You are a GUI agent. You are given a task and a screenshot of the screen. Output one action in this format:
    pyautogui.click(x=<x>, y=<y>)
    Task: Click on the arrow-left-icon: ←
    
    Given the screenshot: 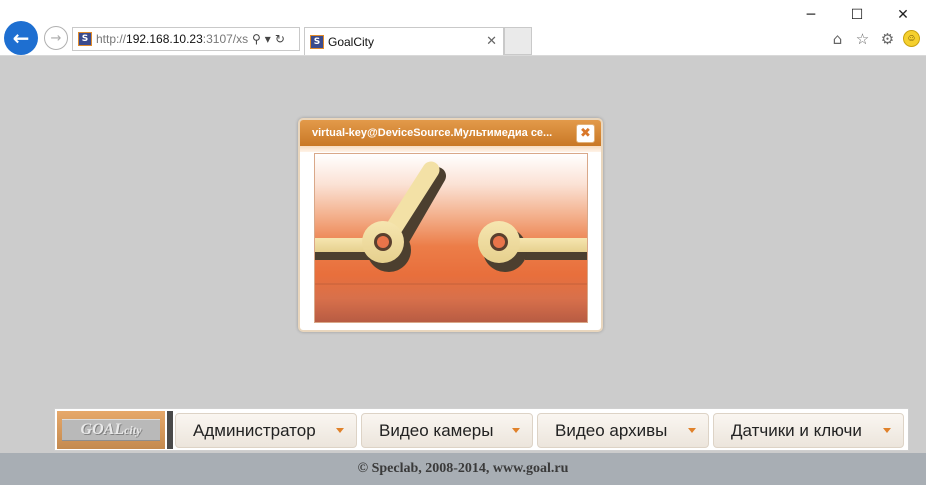 What is the action you would take?
    pyautogui.click(x=21, y=38)
    